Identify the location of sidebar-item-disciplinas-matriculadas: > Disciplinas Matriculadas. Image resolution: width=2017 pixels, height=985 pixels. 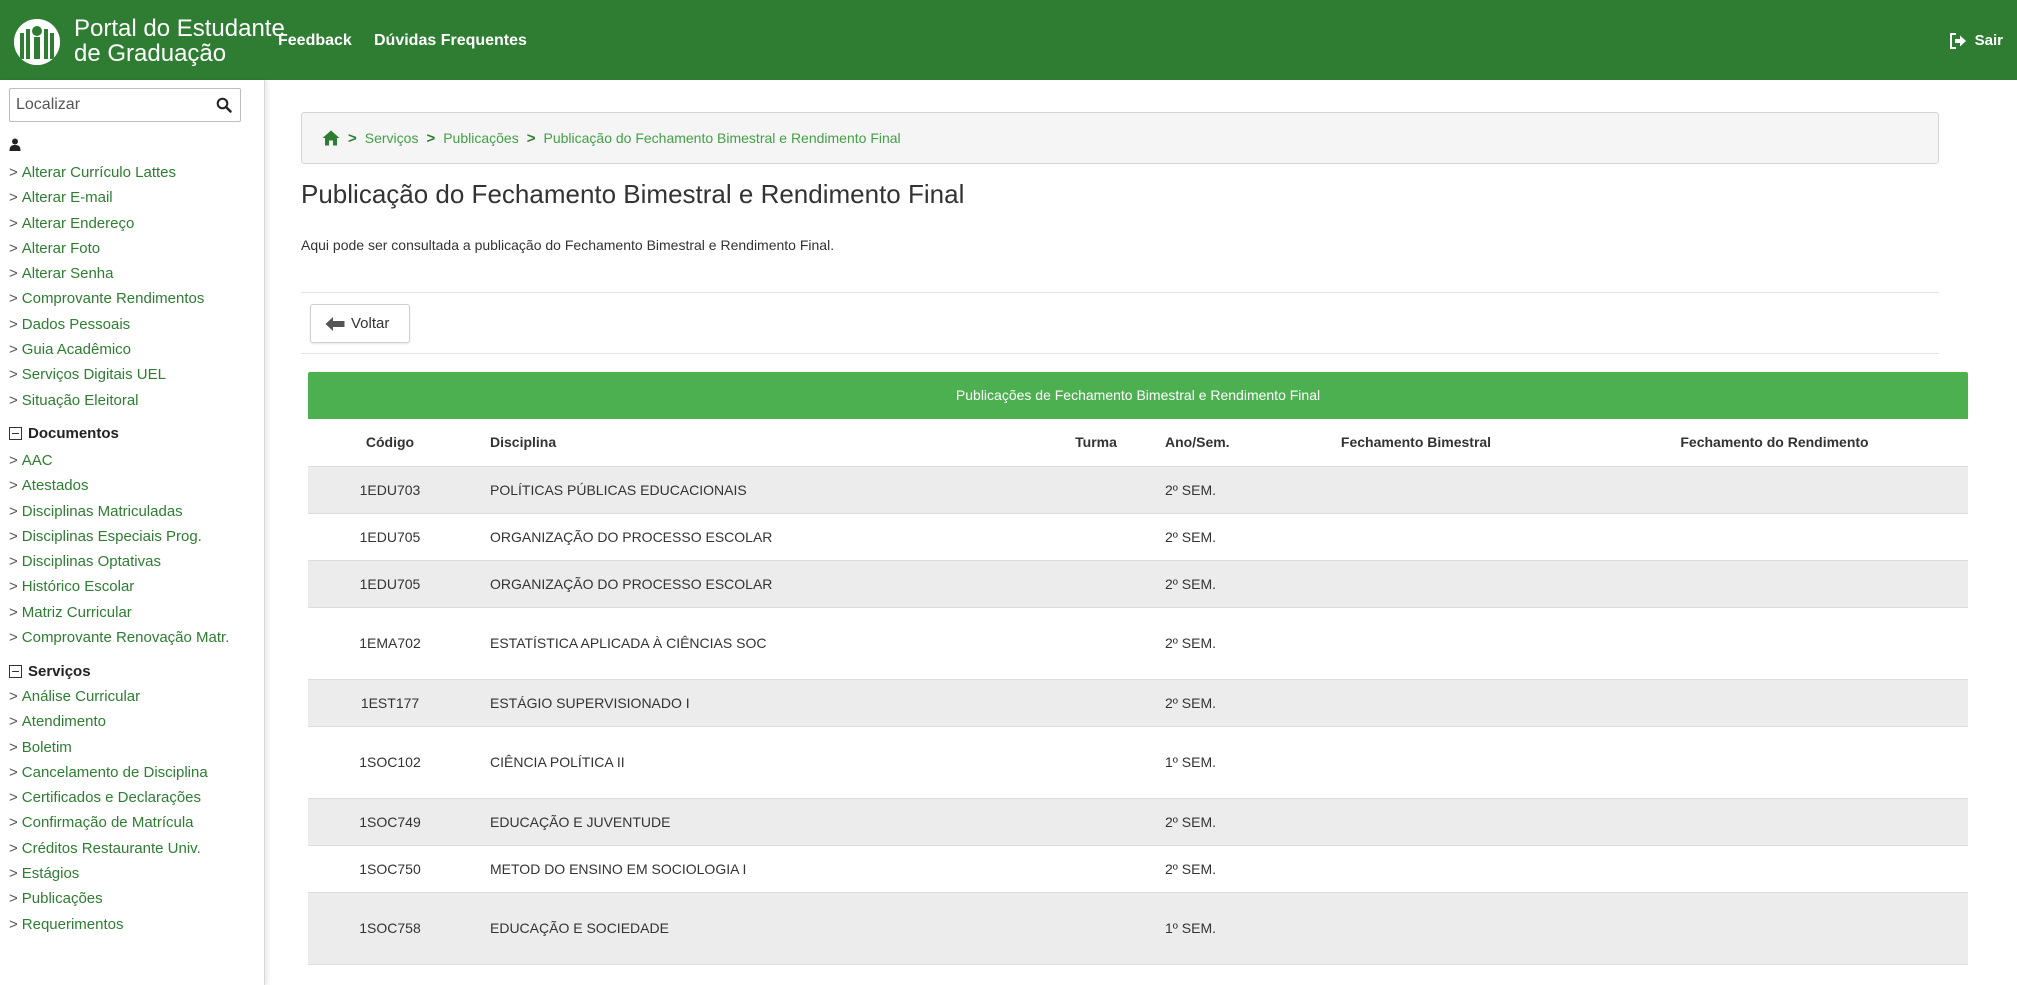
(119, 511).